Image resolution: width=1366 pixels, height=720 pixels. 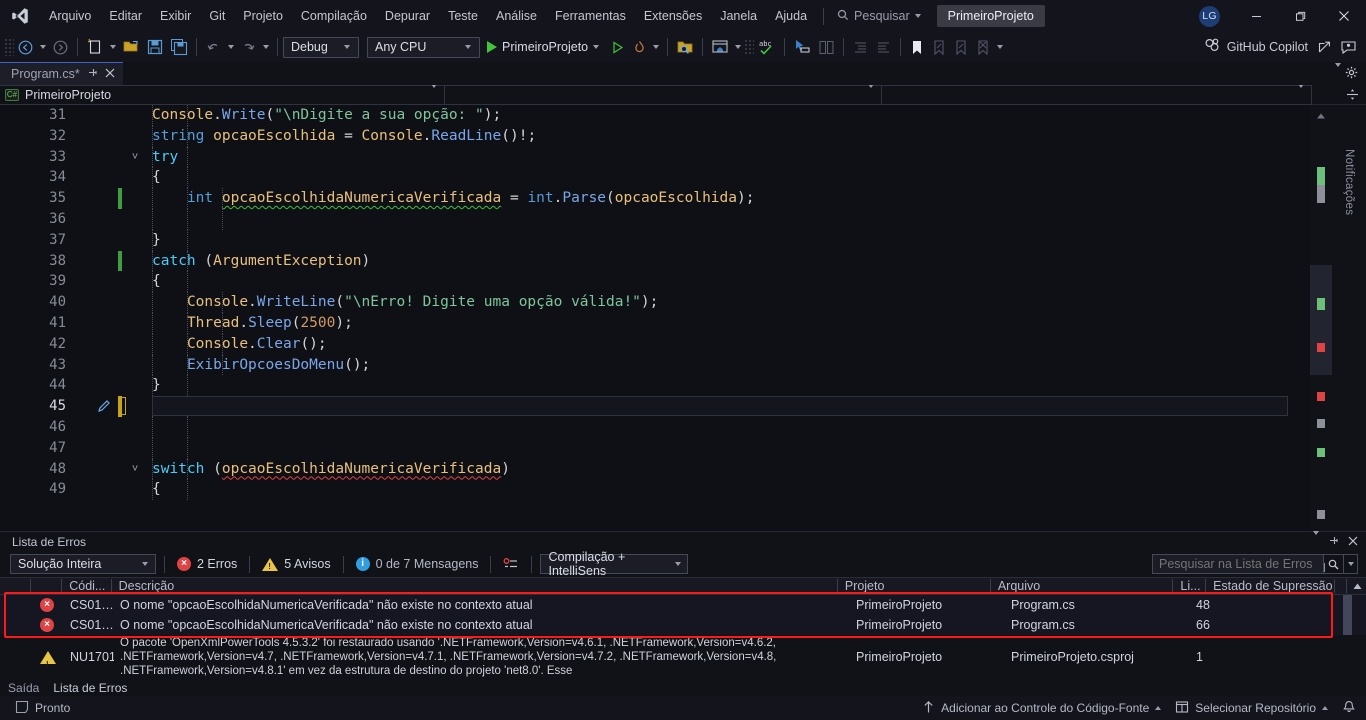 What do you see at coordinates (1041, 708) in the screenshot?
I see `add-to-source-control: Adicionar ao Controle do Código-Fonte` at bounding box center [1041, 708].